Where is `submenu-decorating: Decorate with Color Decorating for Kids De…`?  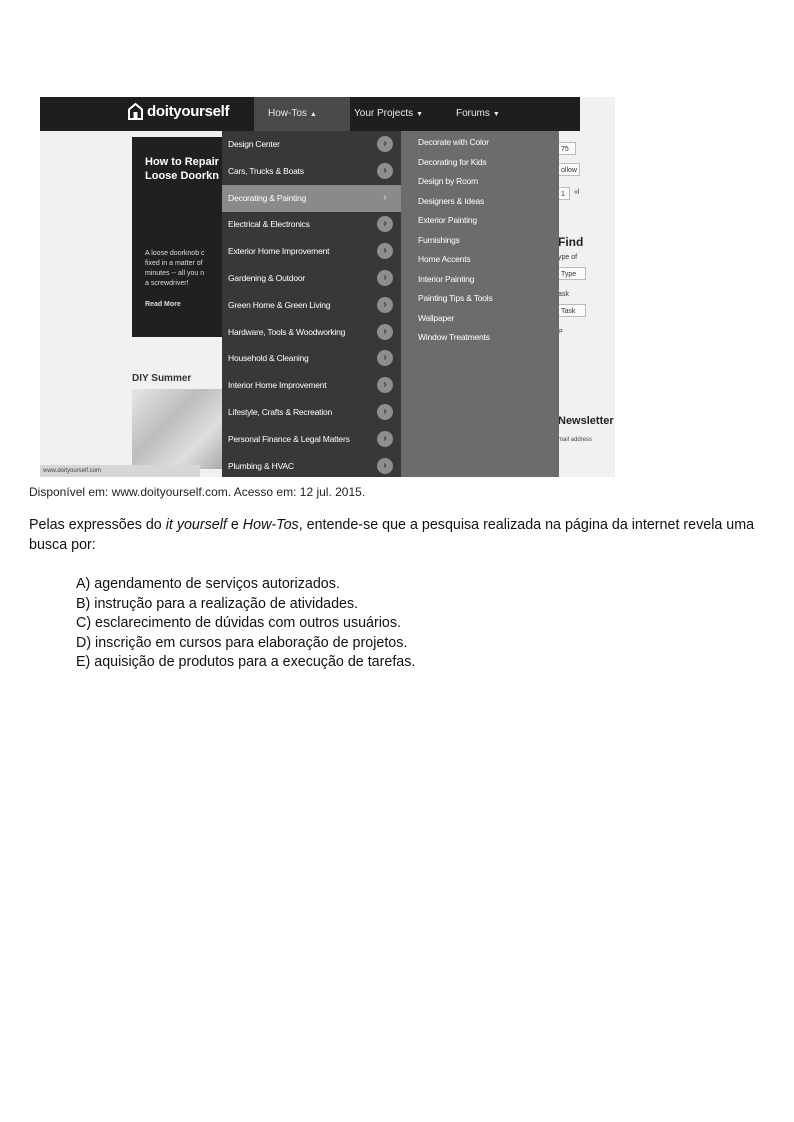
submenu-decorating: Decorate with Color Decorating for Kids De… is located at coordinates (480, 304).